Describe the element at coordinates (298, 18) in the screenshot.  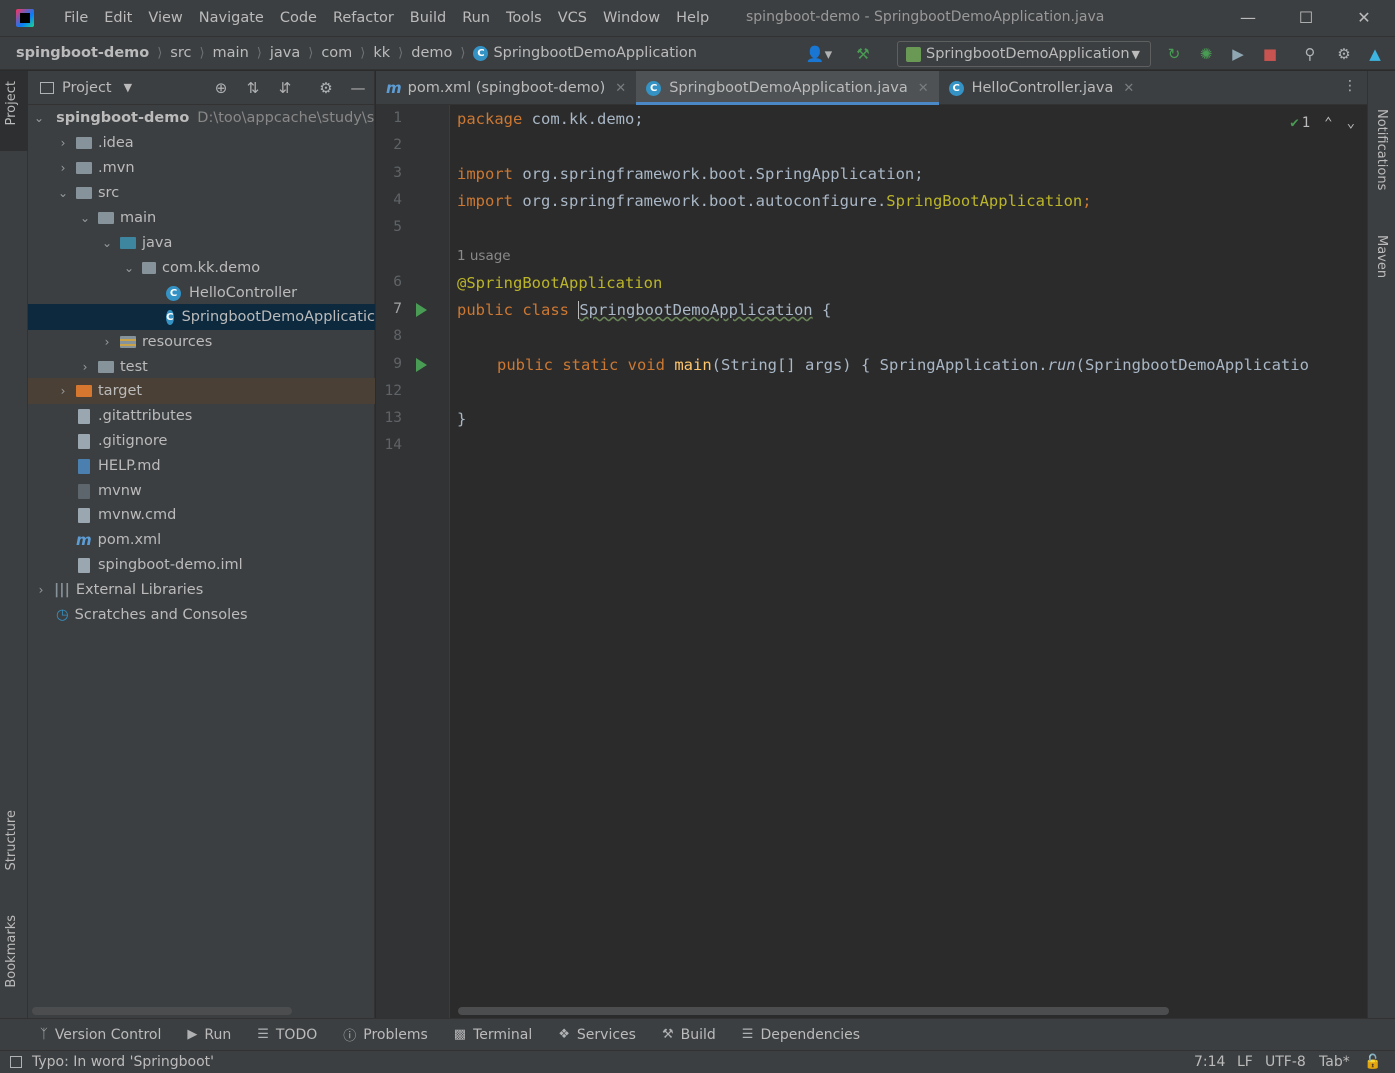
I see `menu-code: Code` at that location.